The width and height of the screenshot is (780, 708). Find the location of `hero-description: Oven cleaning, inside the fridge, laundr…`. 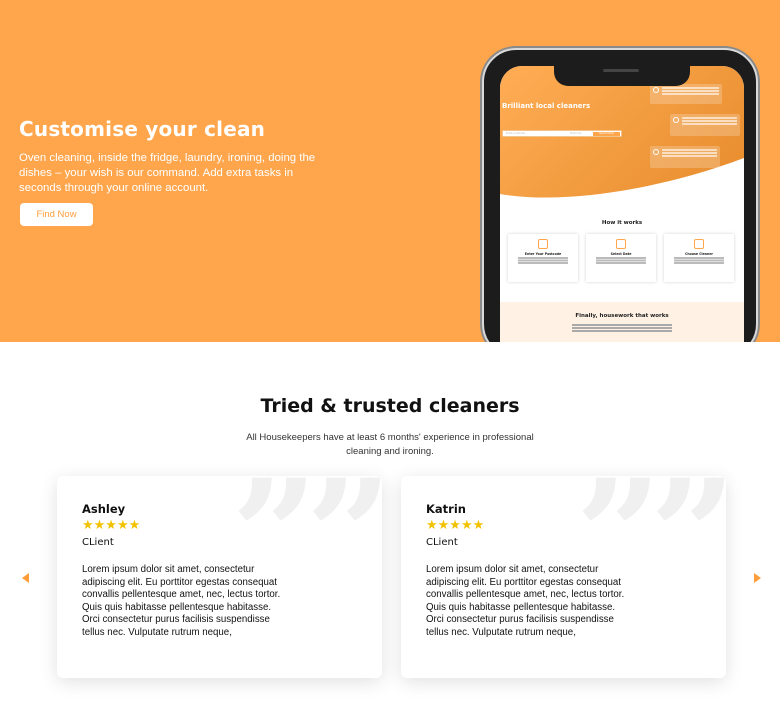

hero-description: Oven cleaning, inside the fridge, laundr… is located at coordinates (167, 173).